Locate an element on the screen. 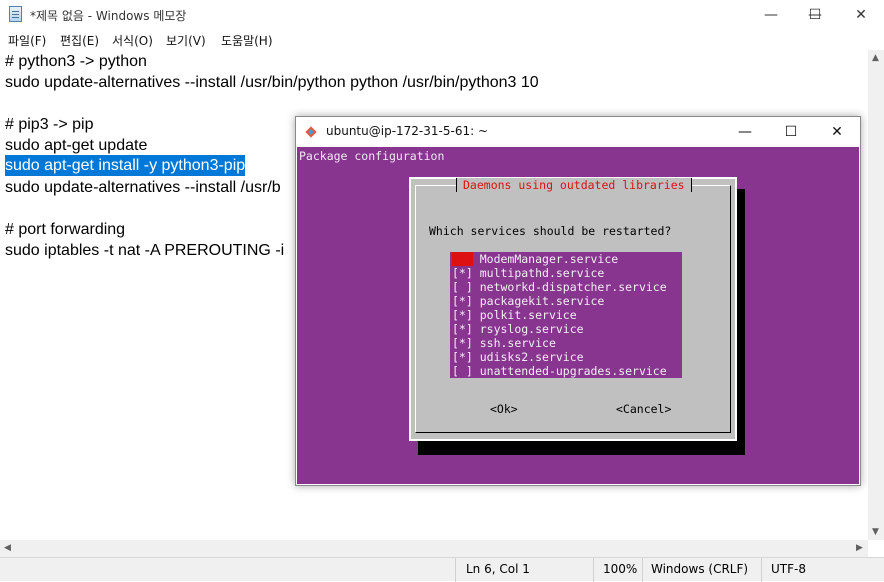 This screenshot has width=884, height=582. service-name: ModemManager.service is located at coordinates (549, 259).